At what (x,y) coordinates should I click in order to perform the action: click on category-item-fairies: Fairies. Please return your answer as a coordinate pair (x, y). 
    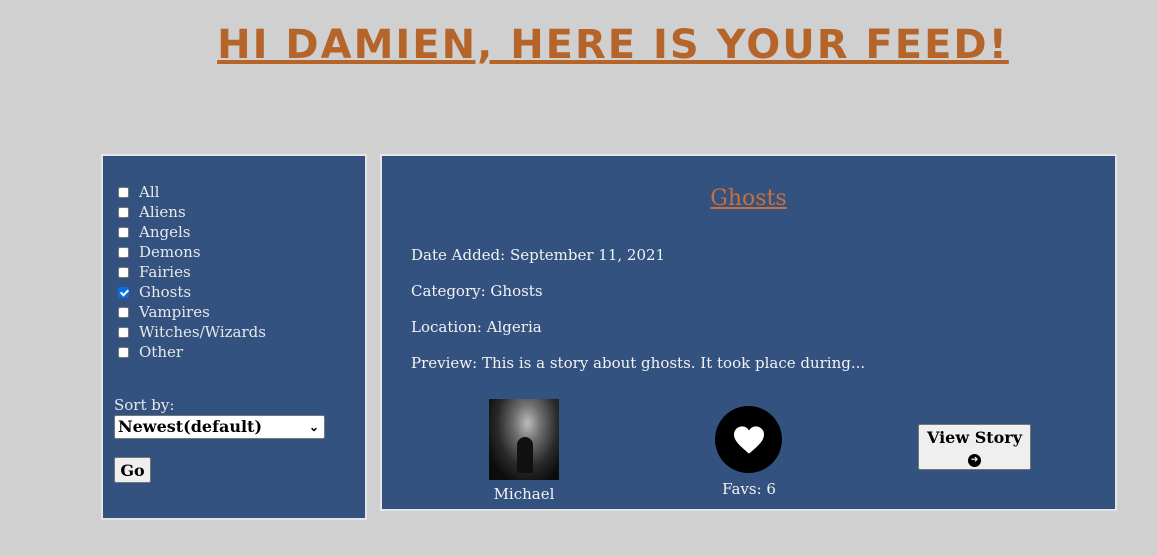
    Looking at the image, I should click on (192, 272).